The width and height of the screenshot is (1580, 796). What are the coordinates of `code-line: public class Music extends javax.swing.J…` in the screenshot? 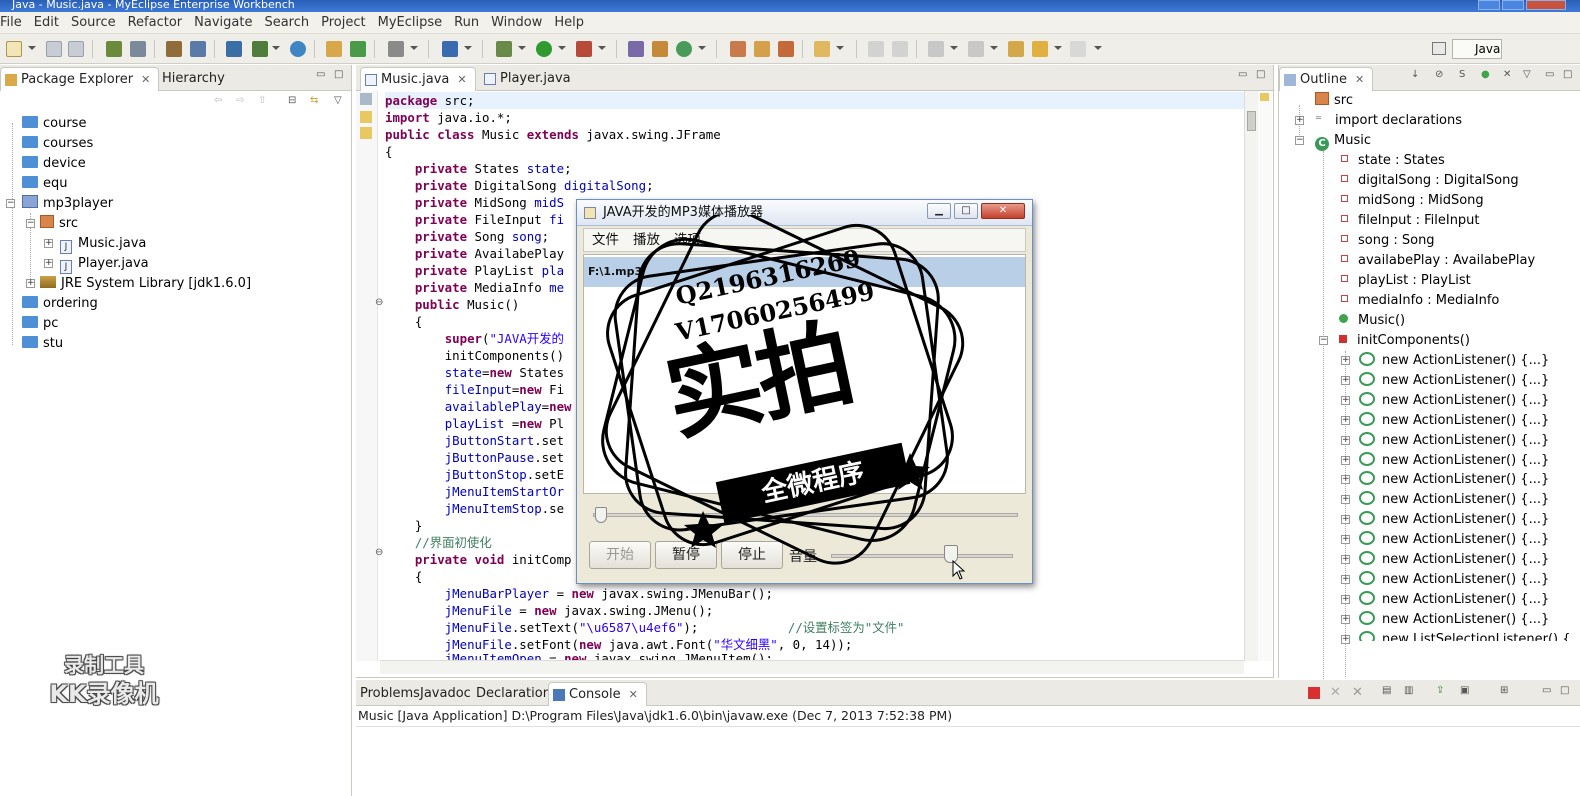 It's located at (553, 134).